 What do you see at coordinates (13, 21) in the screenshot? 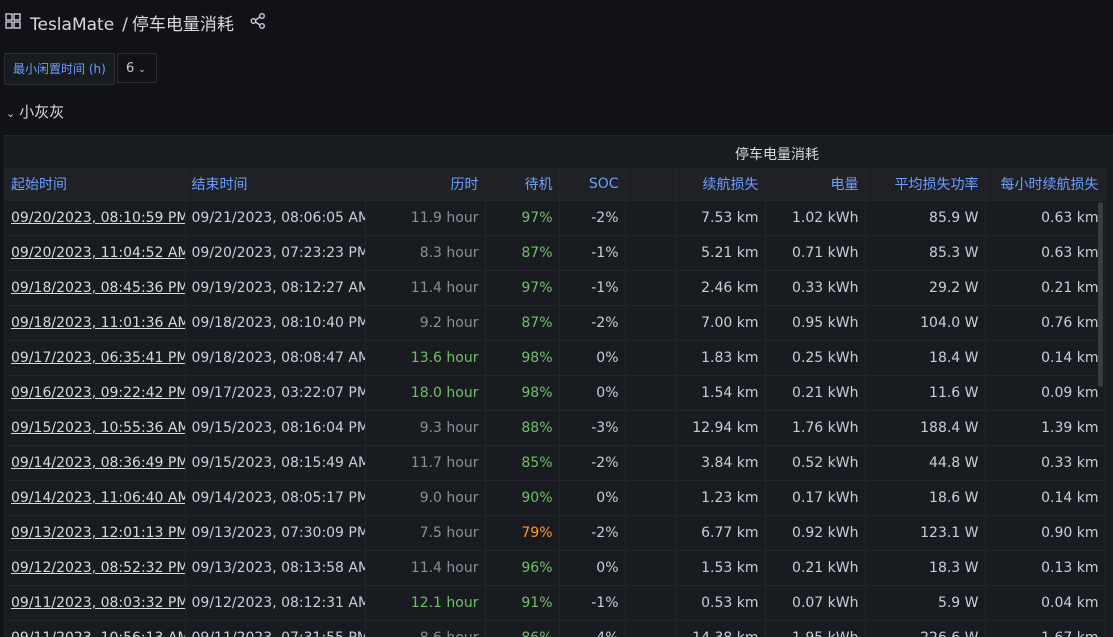
I see `dashboards-grid-icon` at bounding box center [13, 21].